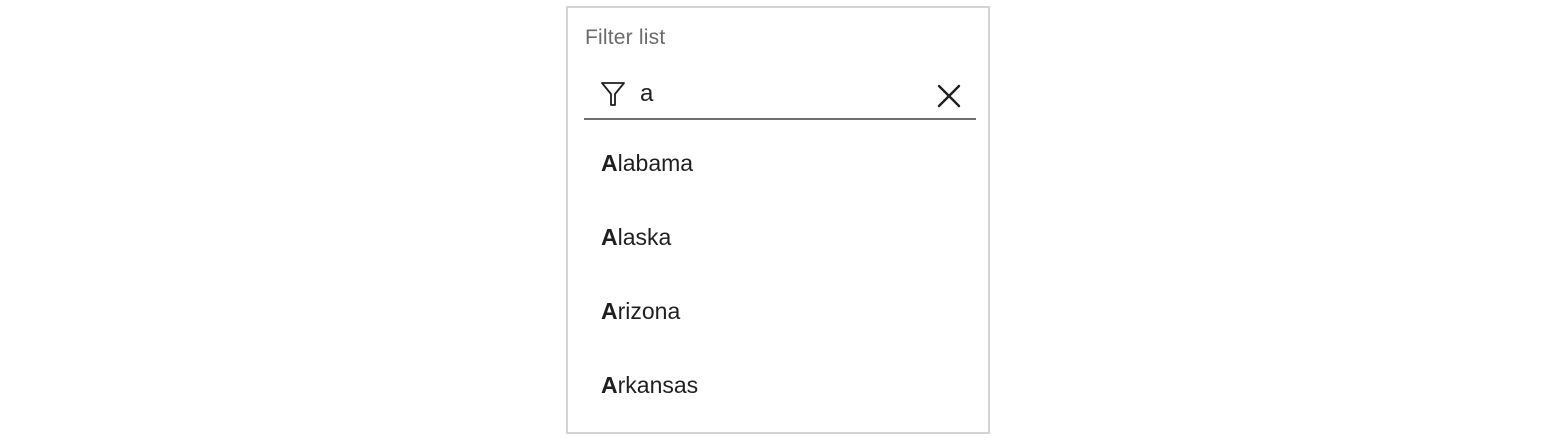 This screenshot has height=444, width=1560. Describe the element at coordinates (778, 311) in the screenshot. I see `list-item: Arizona` at that location.